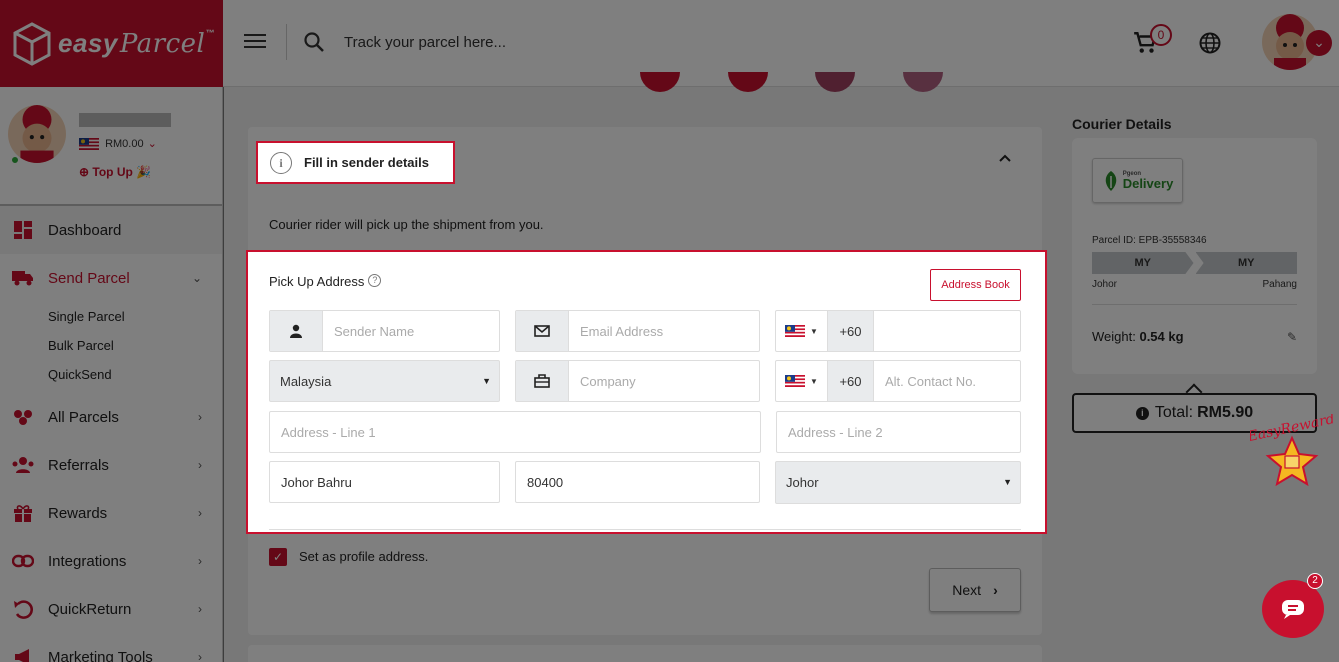  Describe the element at coordinates (947, 381) in the screenshot. I see `alt-contact-input` at that location.